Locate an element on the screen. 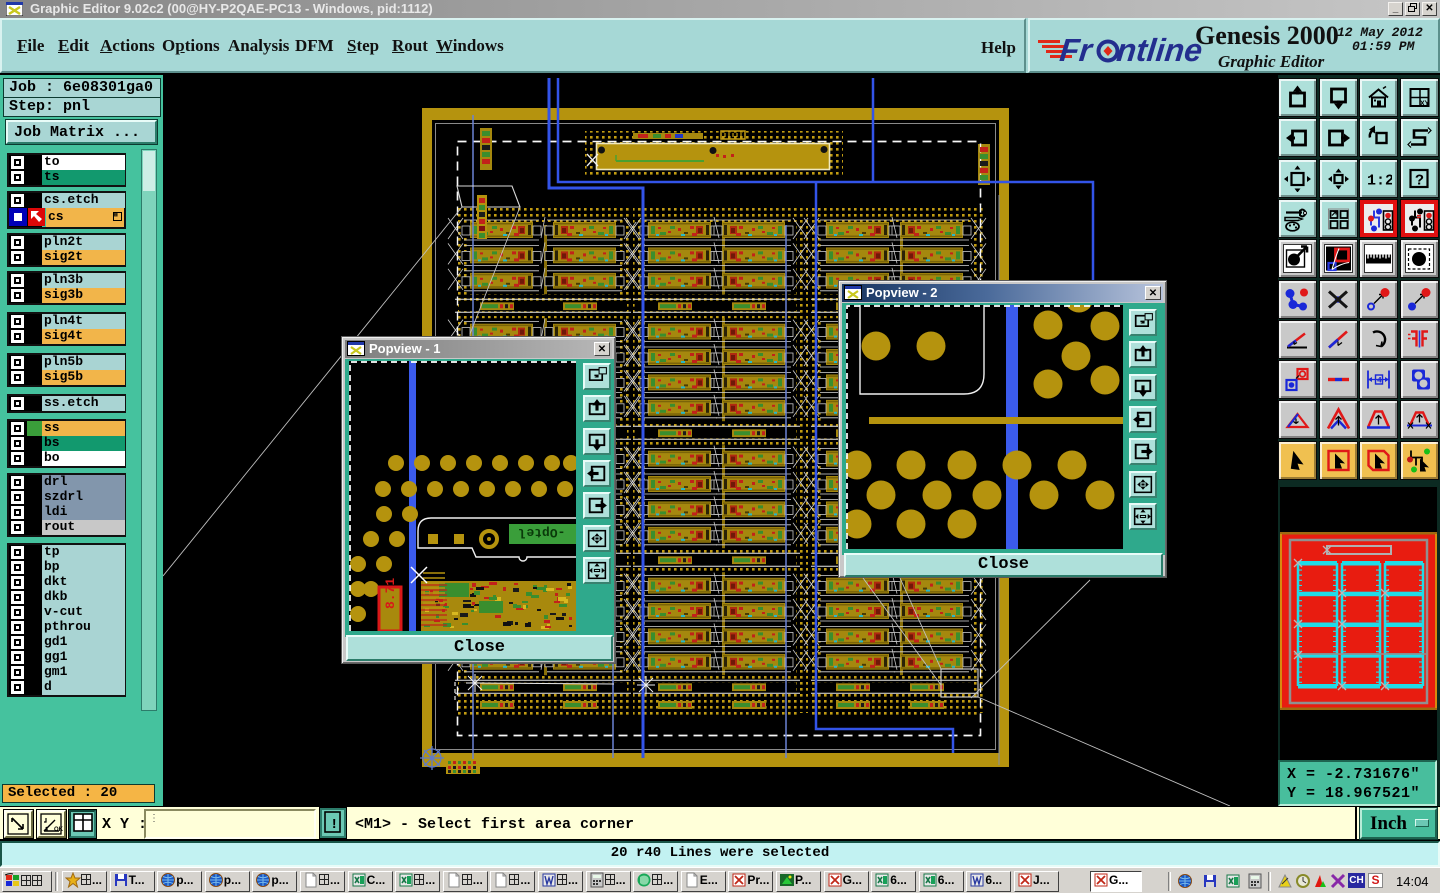 The width and height of the screenshot is (1440, 893). svg-text: OK is located at coordinates (59, 830).